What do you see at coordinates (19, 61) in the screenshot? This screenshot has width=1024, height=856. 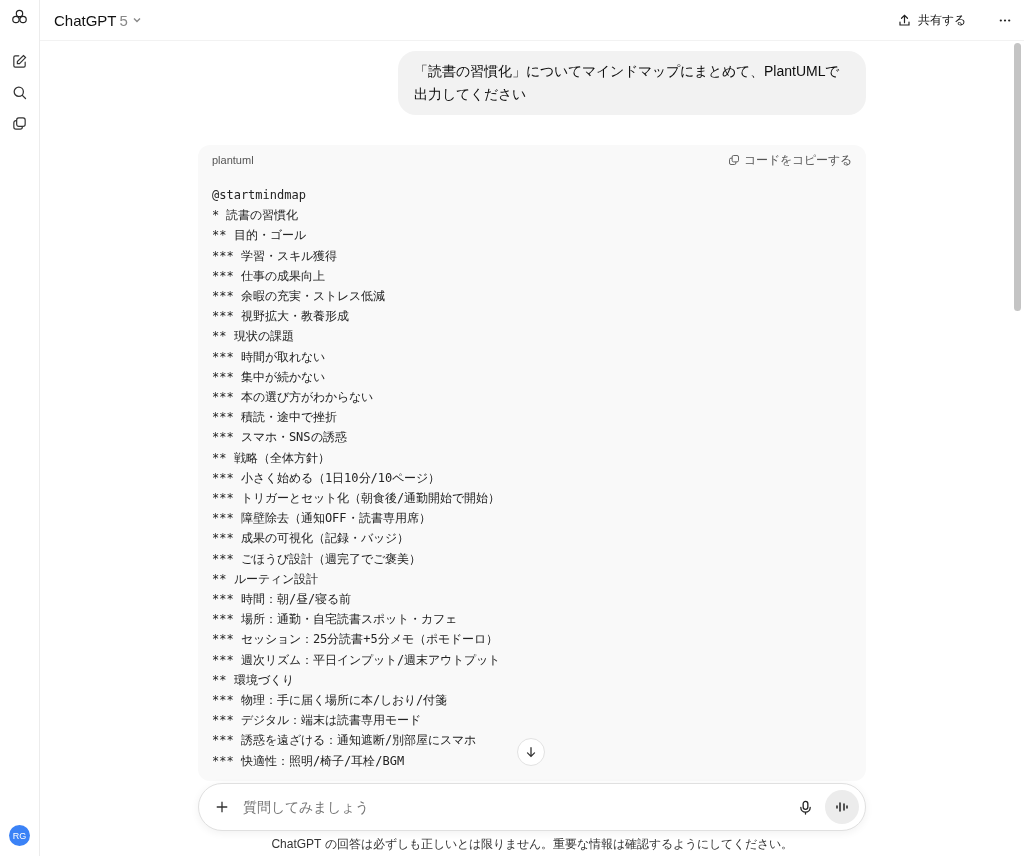 I see `new-chat-icon` at bounding box center [19, 61].